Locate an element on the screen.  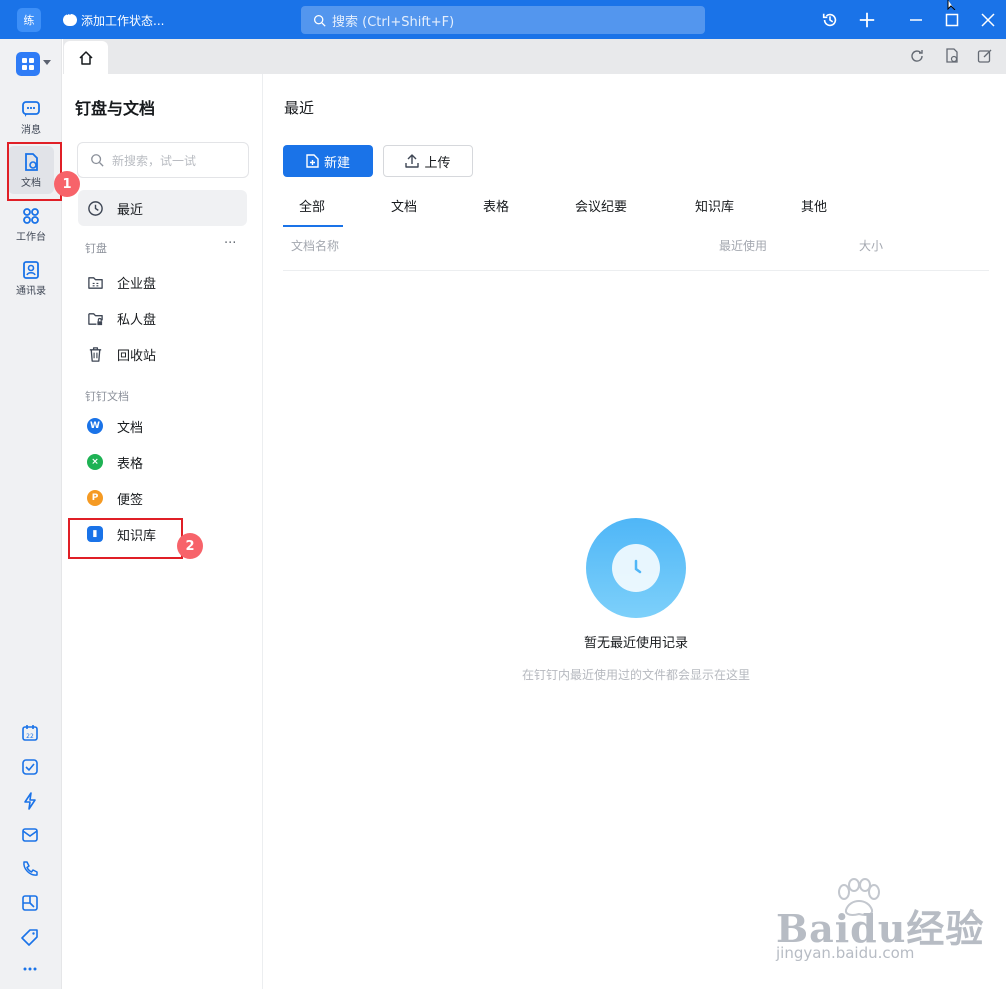
nav-item-sheets: × 表格 is located at coordinates (162, 462).